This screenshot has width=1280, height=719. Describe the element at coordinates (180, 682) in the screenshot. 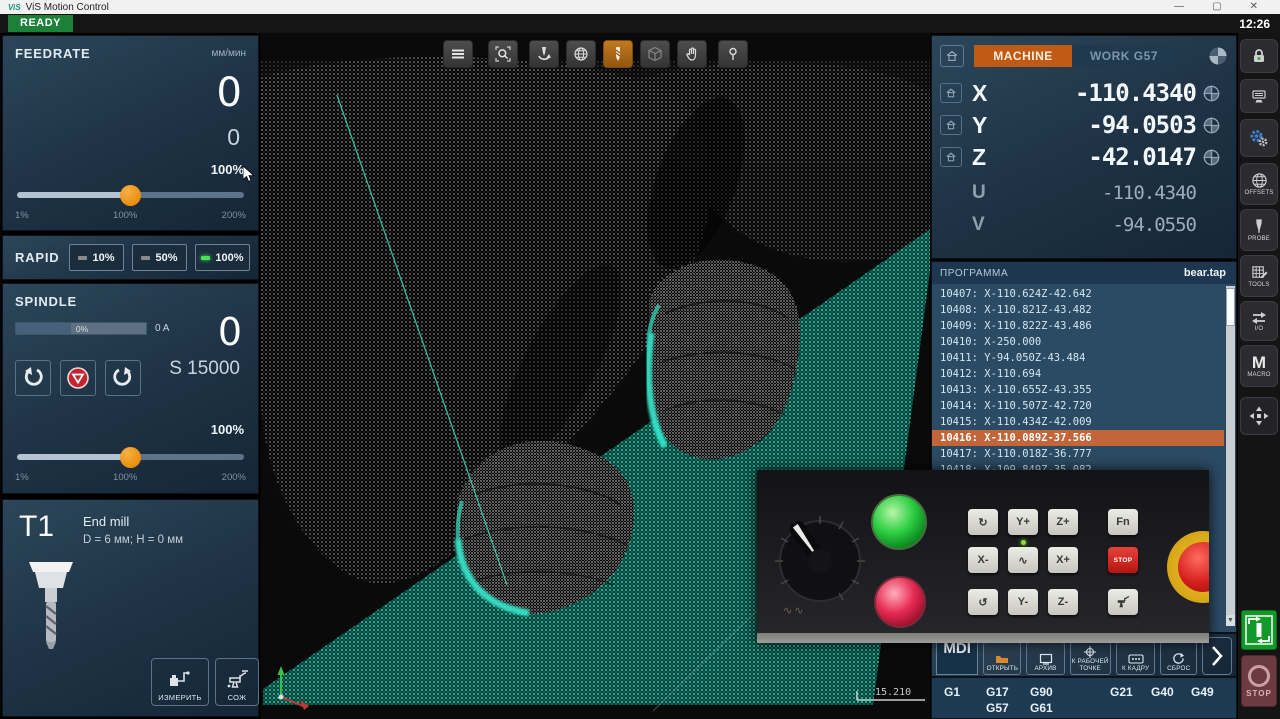

I see `tool-measure-button: ИЗМЕРИТЬ` at that location.